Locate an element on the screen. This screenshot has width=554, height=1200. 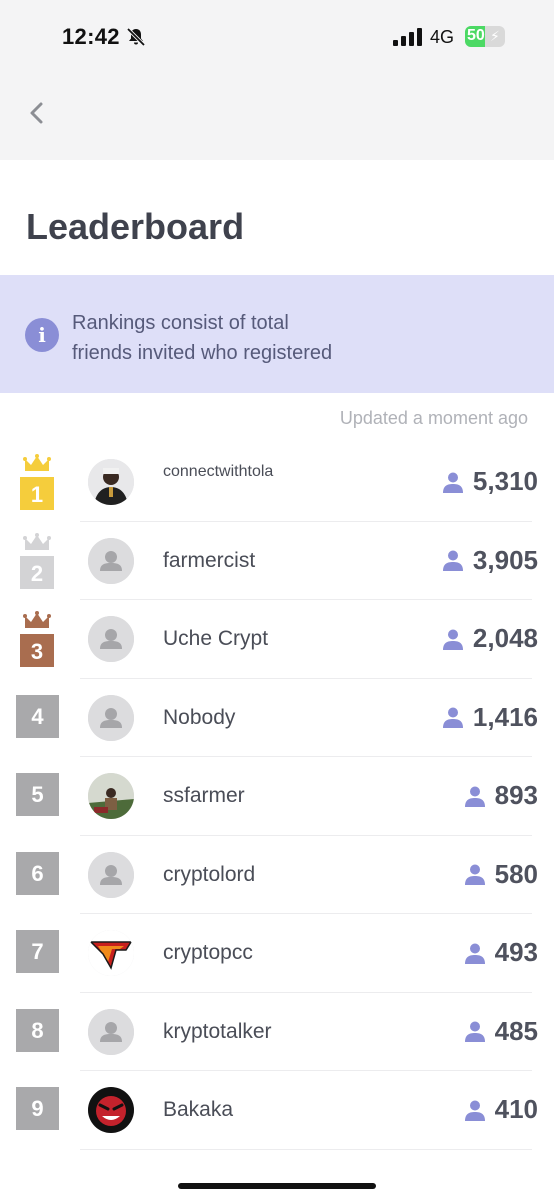
username: kryptotalker is located at coordinates (217, 1031).